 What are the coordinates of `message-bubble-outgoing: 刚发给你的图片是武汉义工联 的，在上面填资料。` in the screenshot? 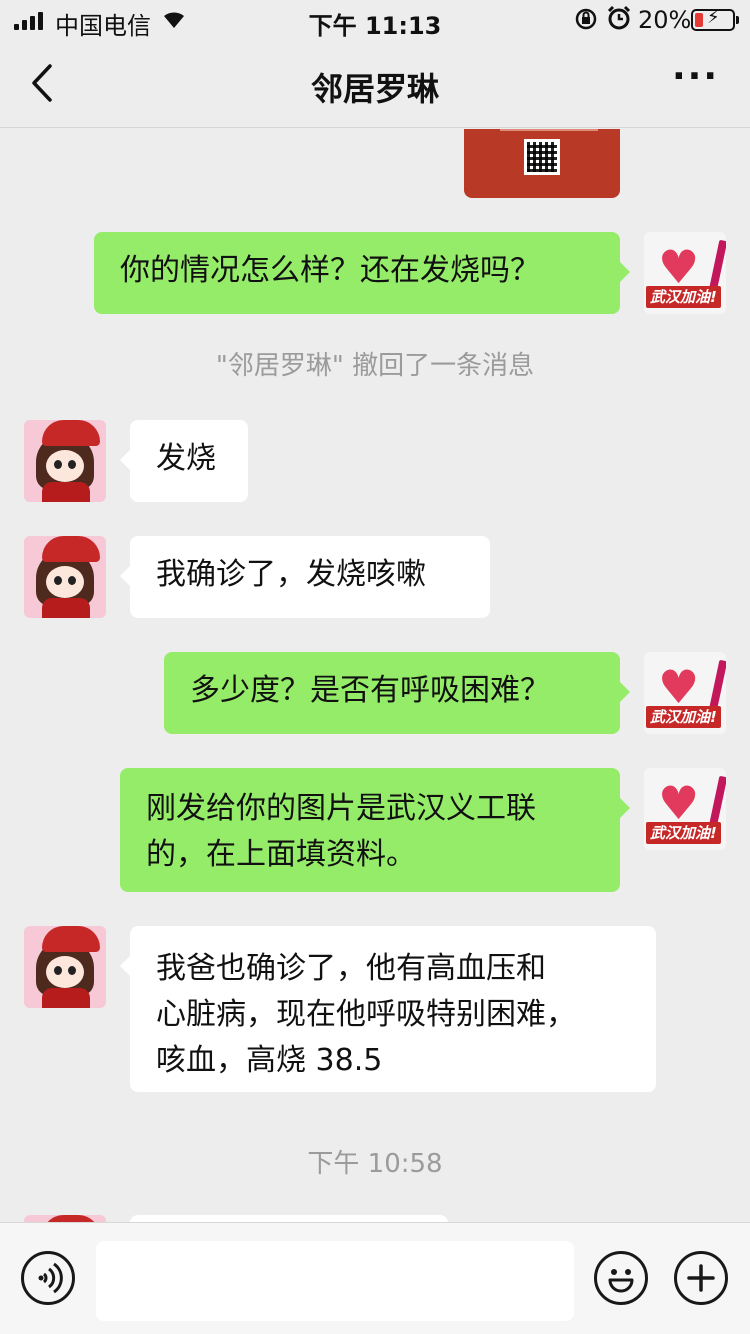 It's located at (375, 830).